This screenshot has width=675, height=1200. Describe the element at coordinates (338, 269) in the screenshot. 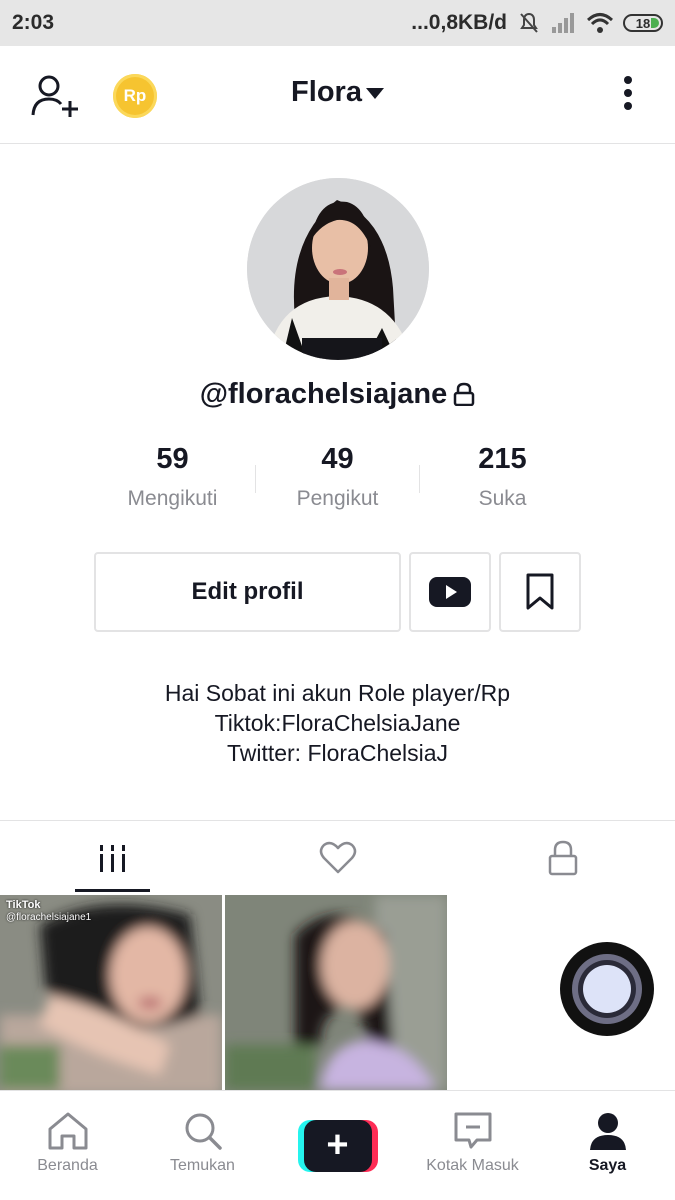

I see `avatar` at that location.